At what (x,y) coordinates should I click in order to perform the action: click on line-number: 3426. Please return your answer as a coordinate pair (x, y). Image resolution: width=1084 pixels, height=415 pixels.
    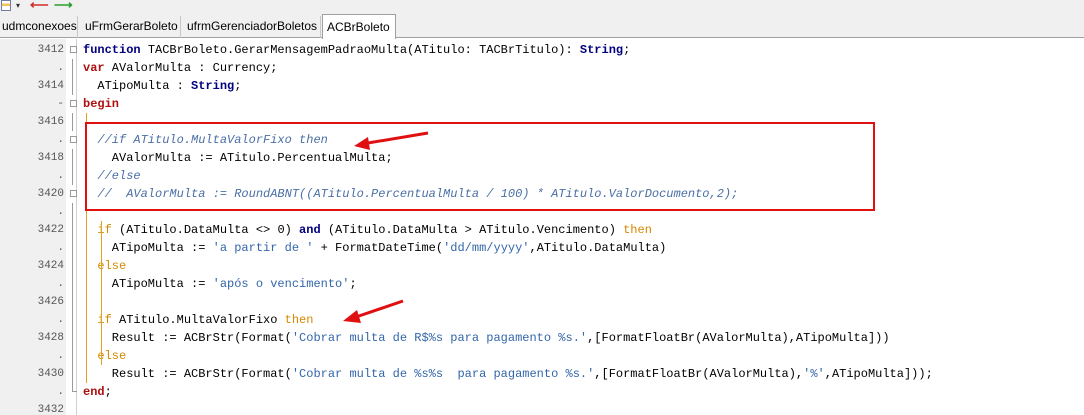
    Looking at the image, I should click on (50, 302).